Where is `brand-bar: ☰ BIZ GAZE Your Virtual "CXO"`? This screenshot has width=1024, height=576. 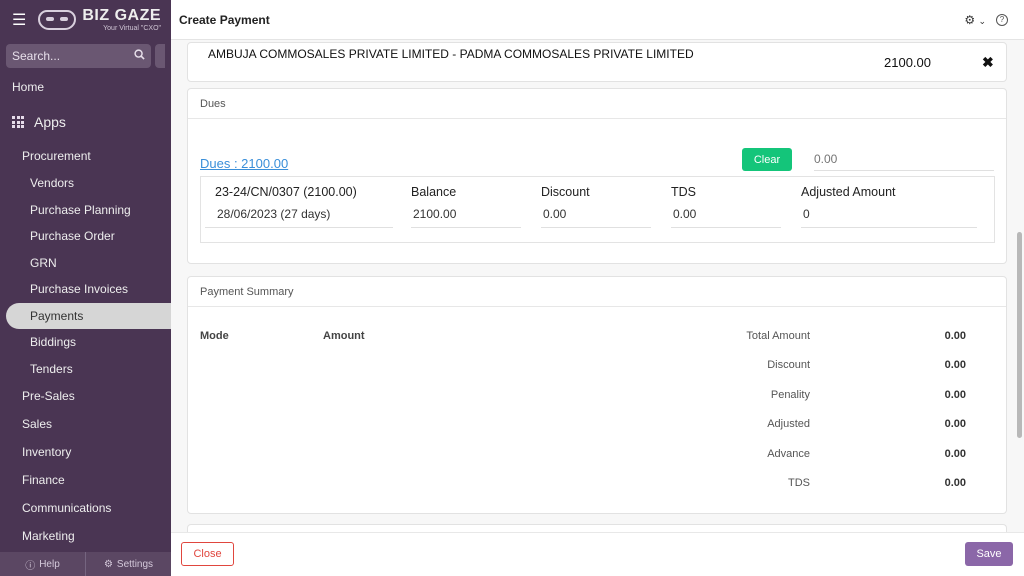
brand-bar: ☰ BIZ GAZE Your Virtual "CXO" is located at coordinates (85, 20).